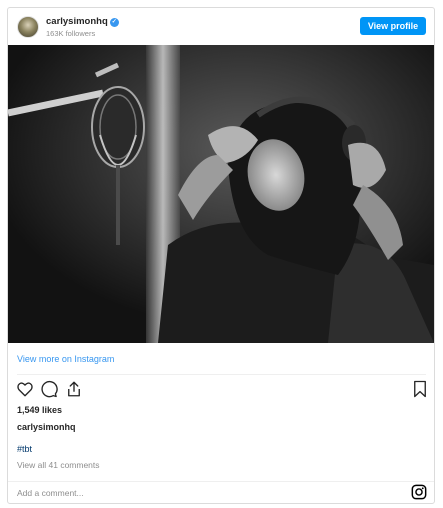 The image size is (443, 508). Describe the element at coordinates (419, 492) in the screenshot. I see `instagram-icon` at that location.